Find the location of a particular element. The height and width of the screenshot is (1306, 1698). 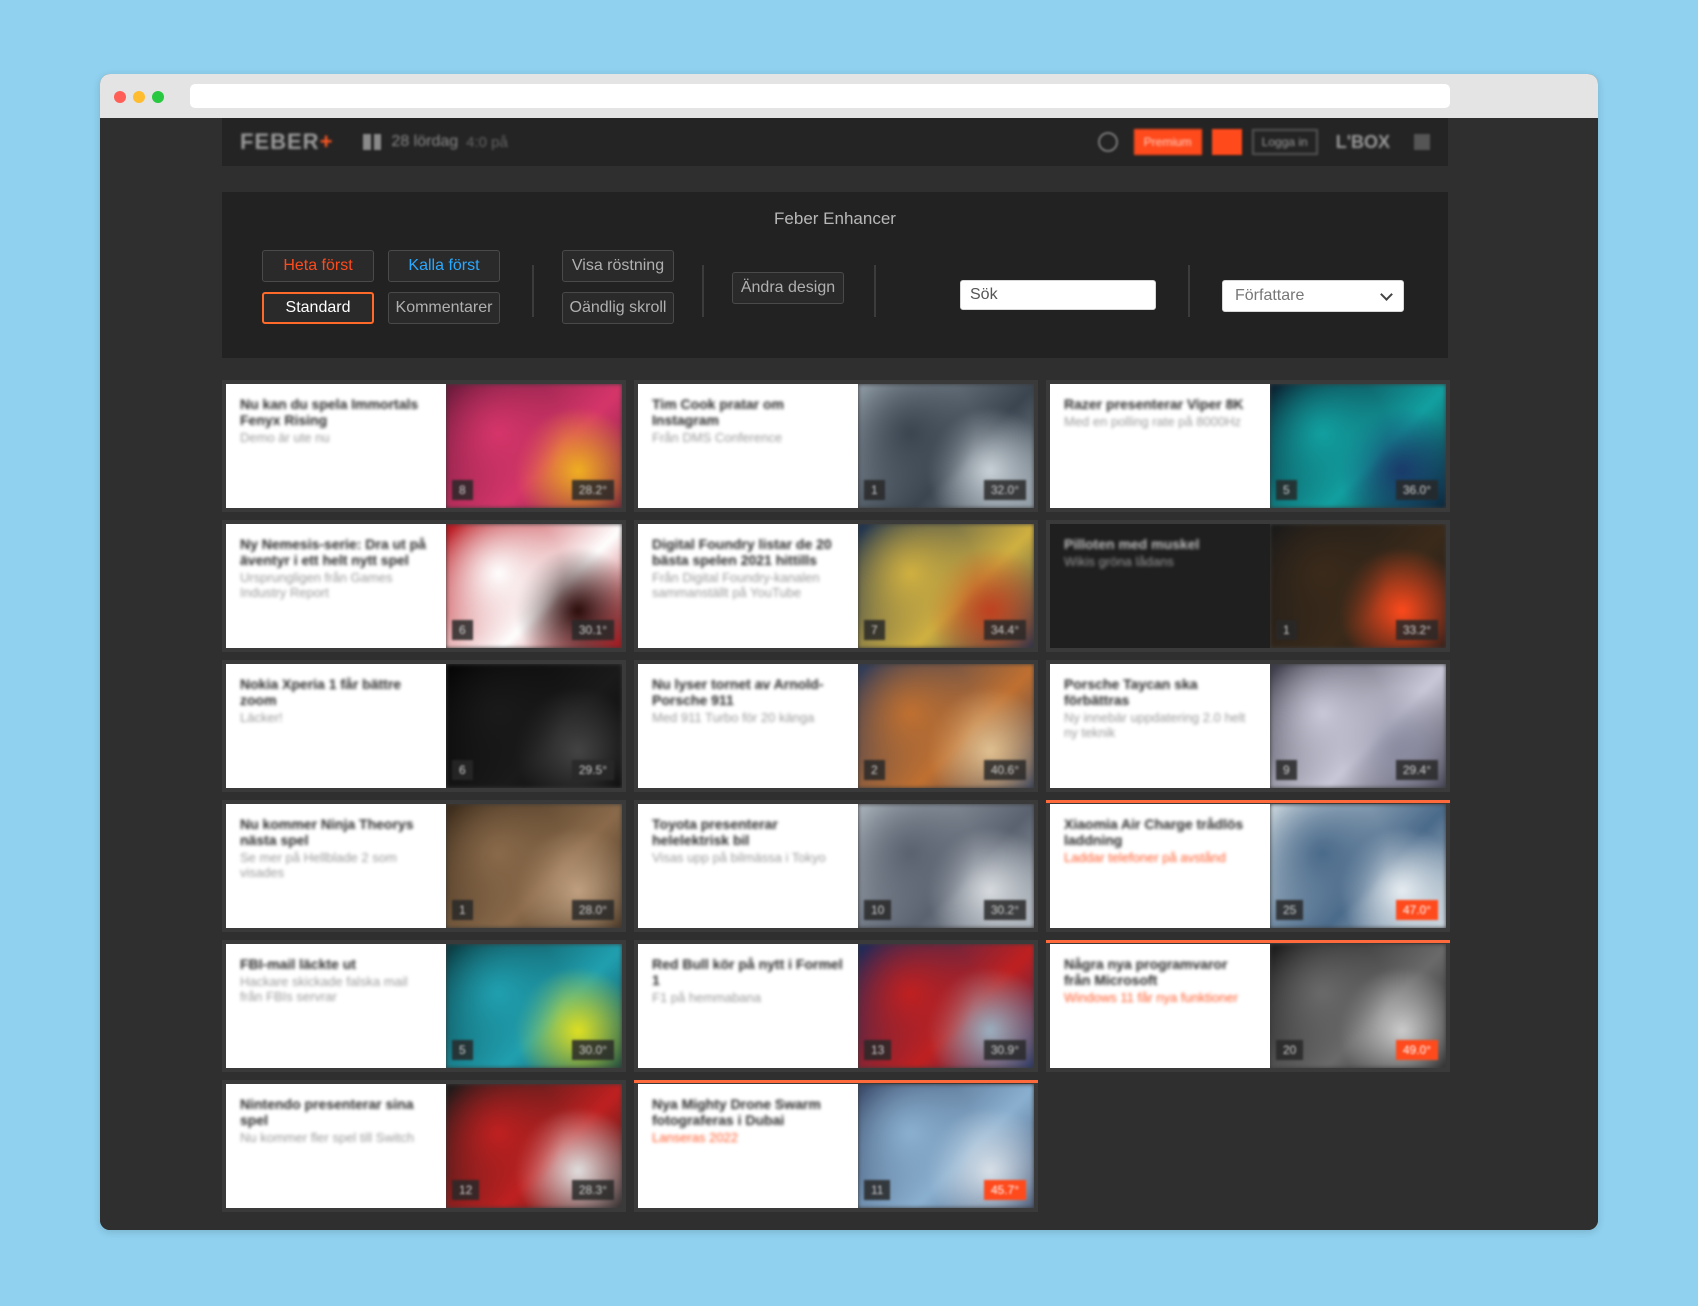

article-headline: Razer presenterar Viper 8K is located at coordinates (1160, 404).